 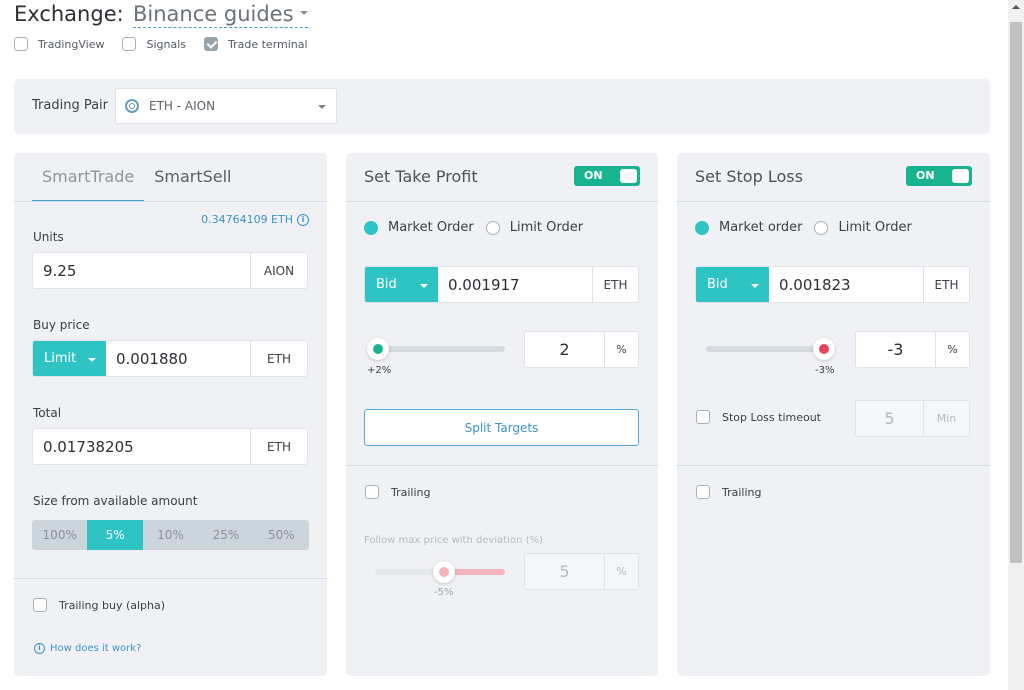 What do you see at coordinates (515, 284) in the screenshot?
I see `take-profit-price-input: 0.001917` at bounding box center [515, 284].